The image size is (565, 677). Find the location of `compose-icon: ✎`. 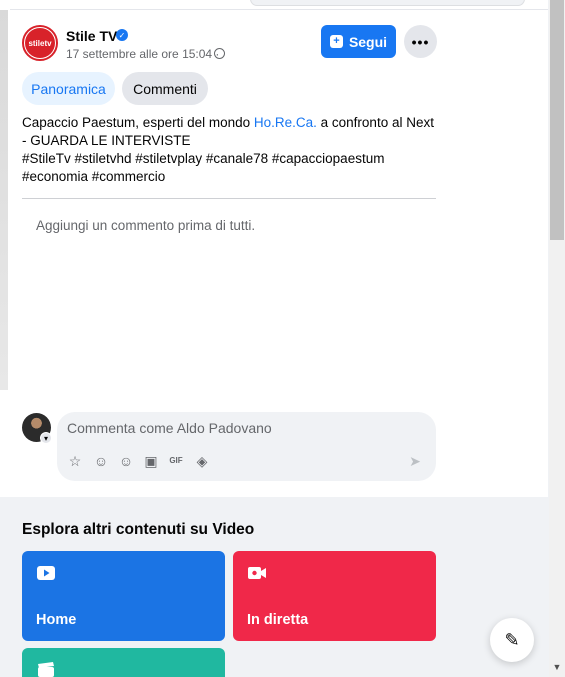

compose-icon: ✎ is located at coordinates (512, 639).